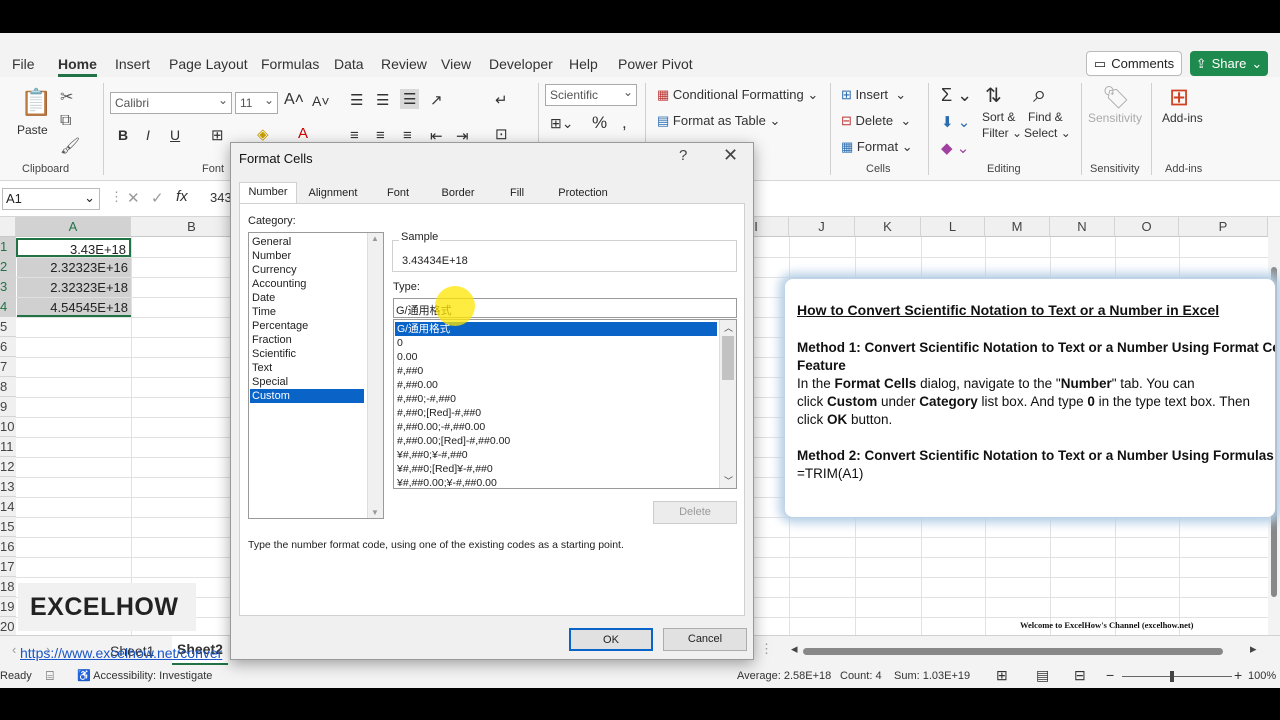 This screenshot has height=720, width=1280. I want to click on category-item: Fraction, so click(307, 340).